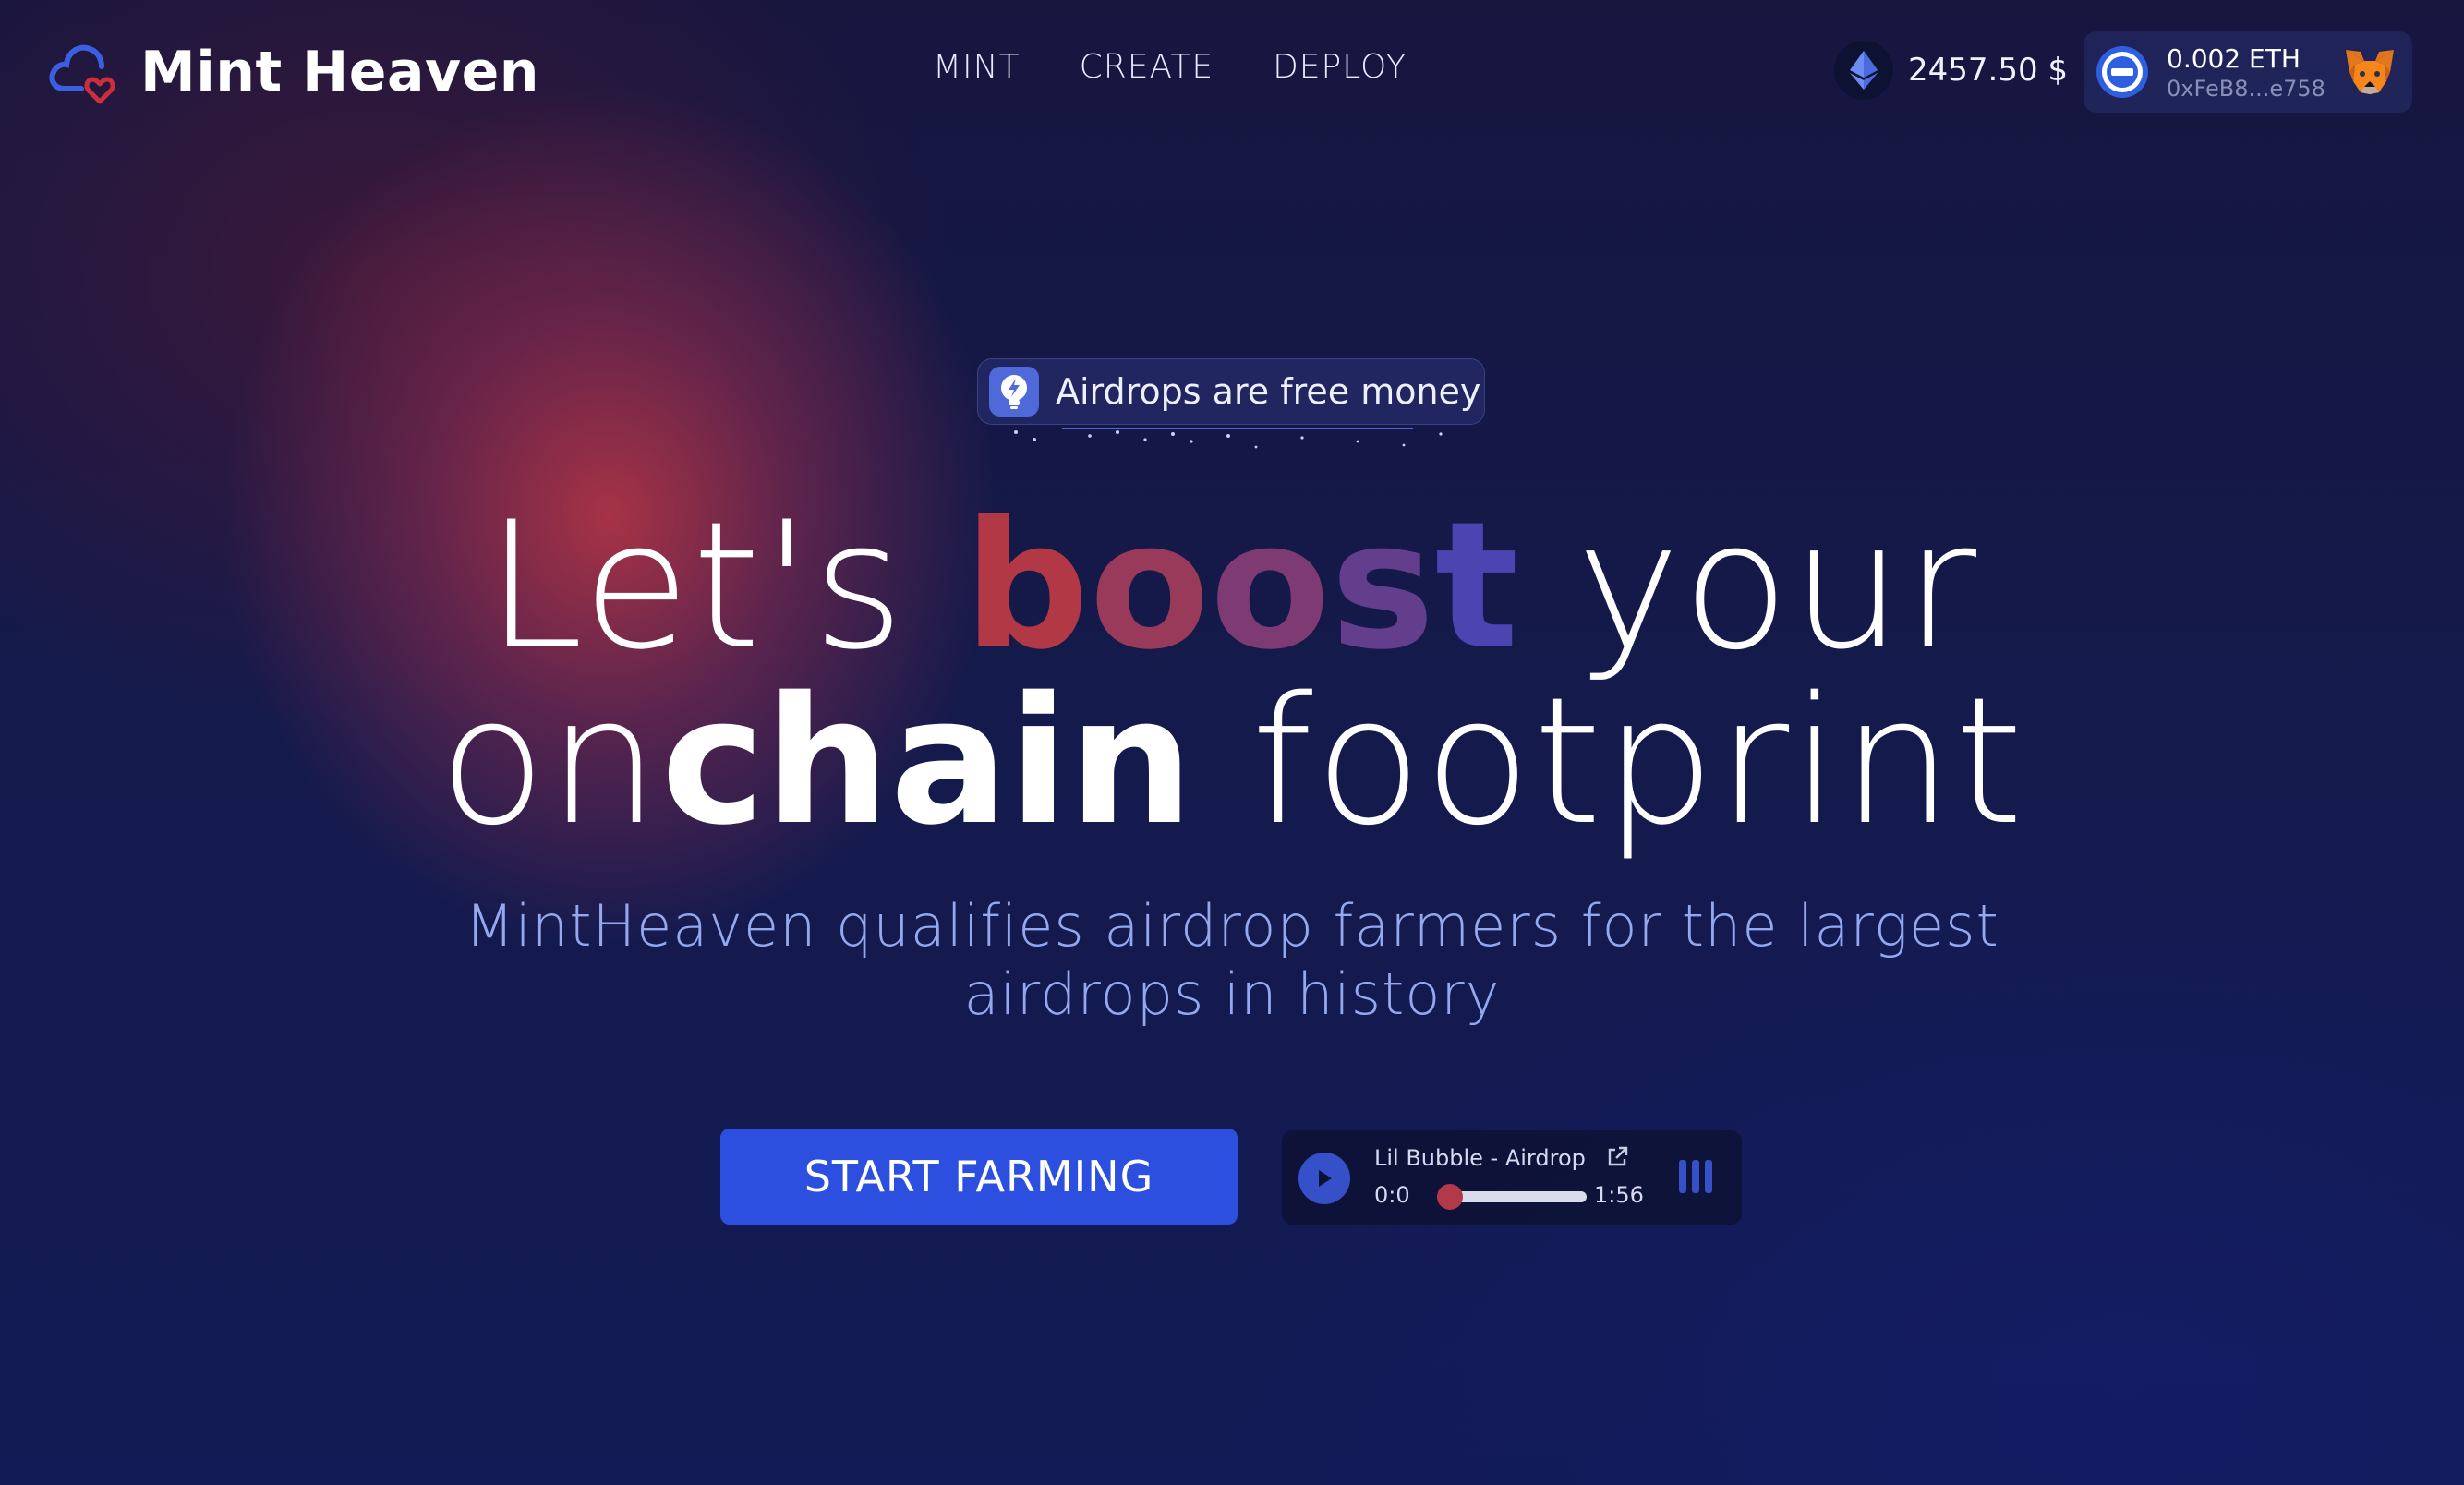  What do you see at coordinates (1228, 438) in the screenshot?
I see `badge-sparkles` at bounding box center [1228, 438].